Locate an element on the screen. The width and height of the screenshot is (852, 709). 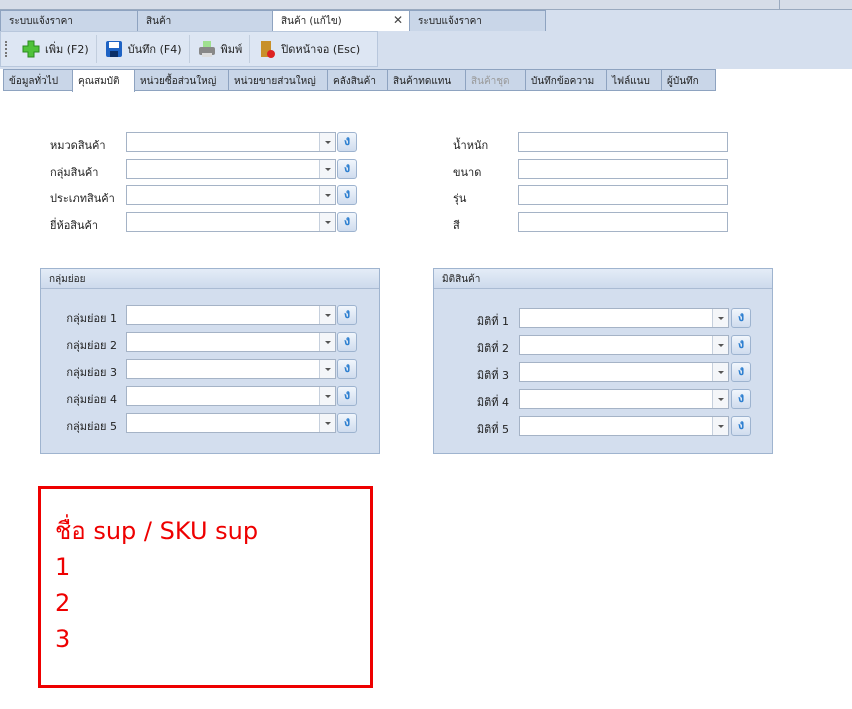
dimension-label: มิติที่ 1 is located at coordinates (492, 321).